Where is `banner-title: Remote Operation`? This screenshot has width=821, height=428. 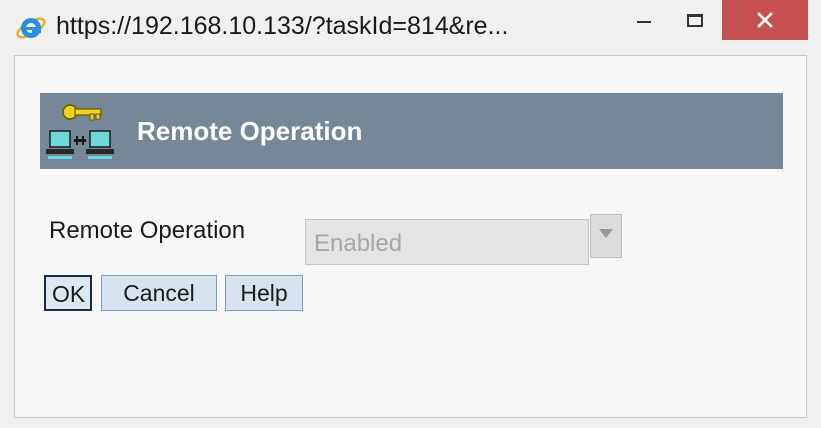 banner-title: Remote Operation is located at coordinates (250, 131).